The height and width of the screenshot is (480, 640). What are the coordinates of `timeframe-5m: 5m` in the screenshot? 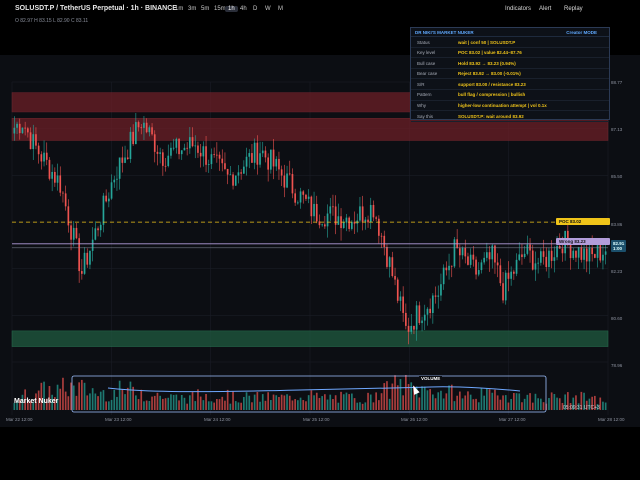 It's located at (205, 9).